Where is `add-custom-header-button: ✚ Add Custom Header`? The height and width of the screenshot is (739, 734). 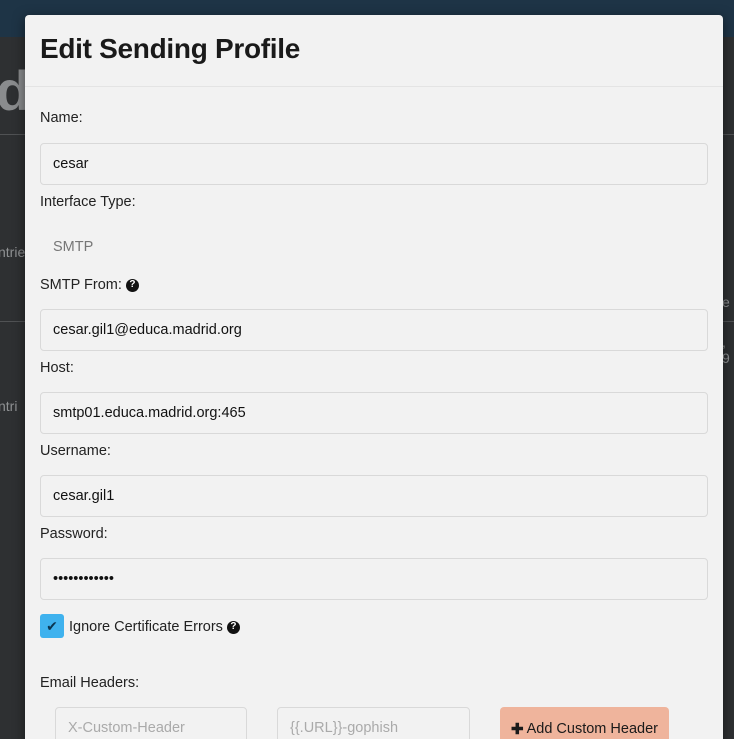
add-custom-header-button: ✚ Add Custom Header is located at coordinates (584, 723).